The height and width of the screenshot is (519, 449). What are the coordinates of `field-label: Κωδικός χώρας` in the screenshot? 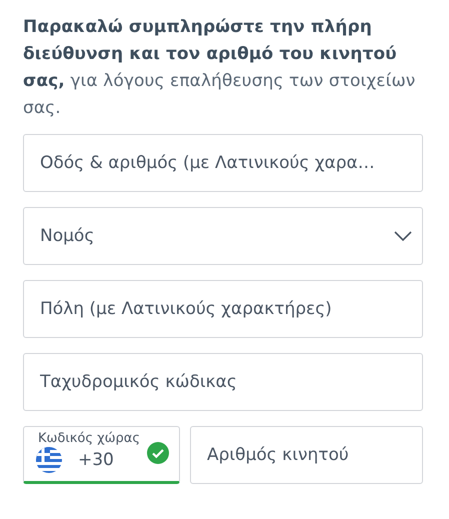 It's located at (89, 438).